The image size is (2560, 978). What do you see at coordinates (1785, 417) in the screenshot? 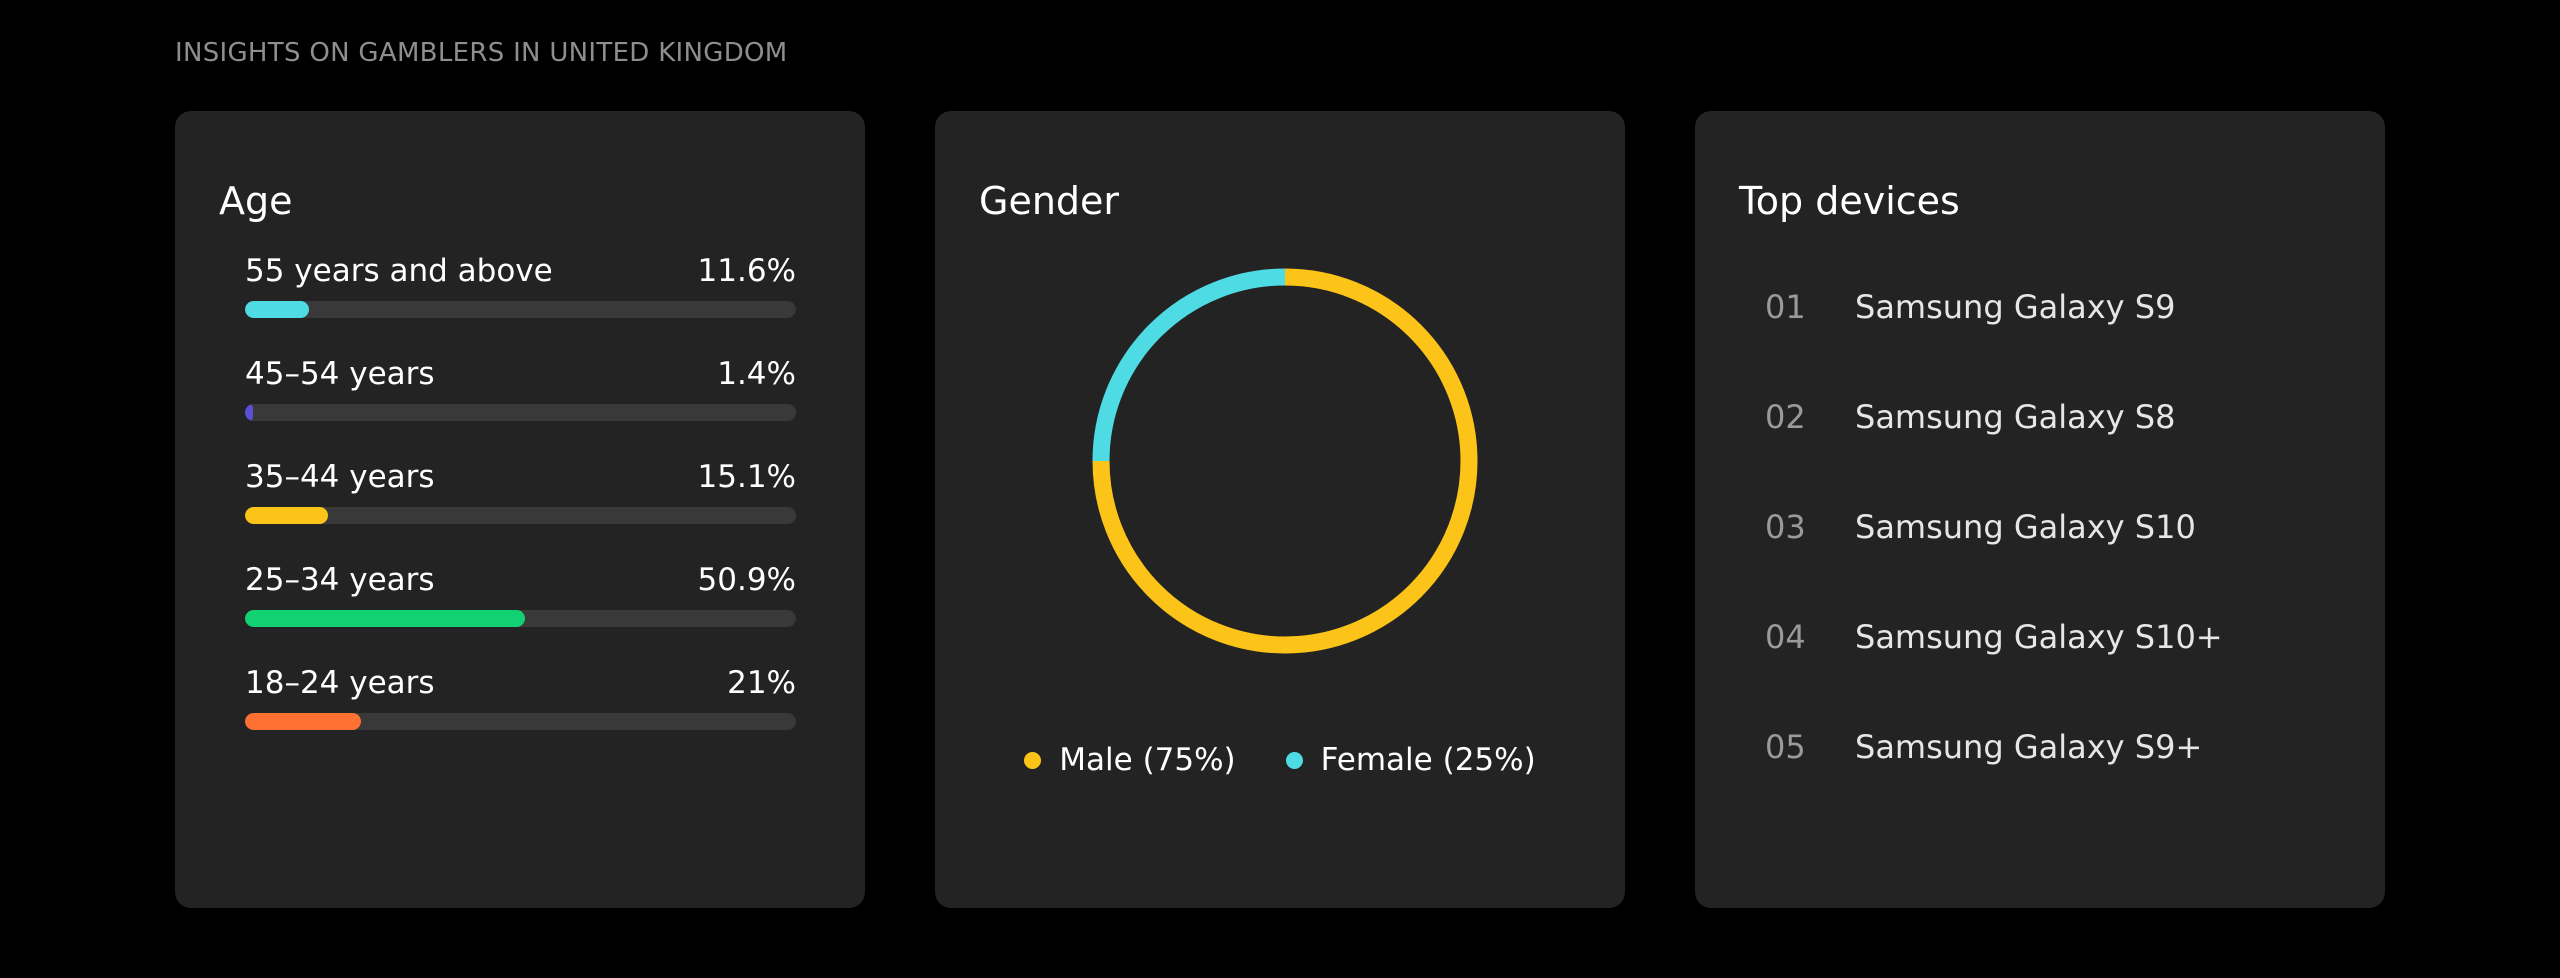
I see `device-rank: 02` at bounding box center [1785, 417].